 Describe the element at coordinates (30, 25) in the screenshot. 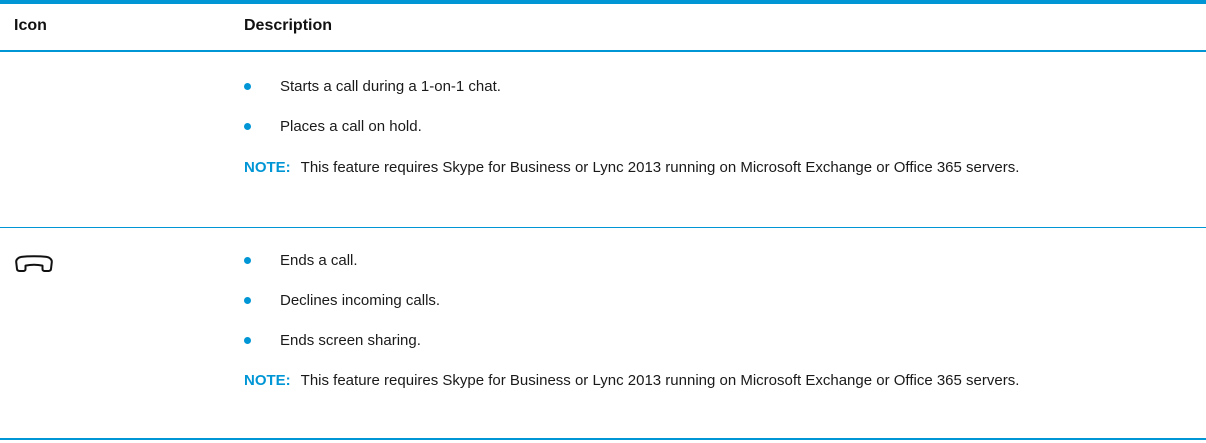

I see `column-header-icon: Icon` at that location.